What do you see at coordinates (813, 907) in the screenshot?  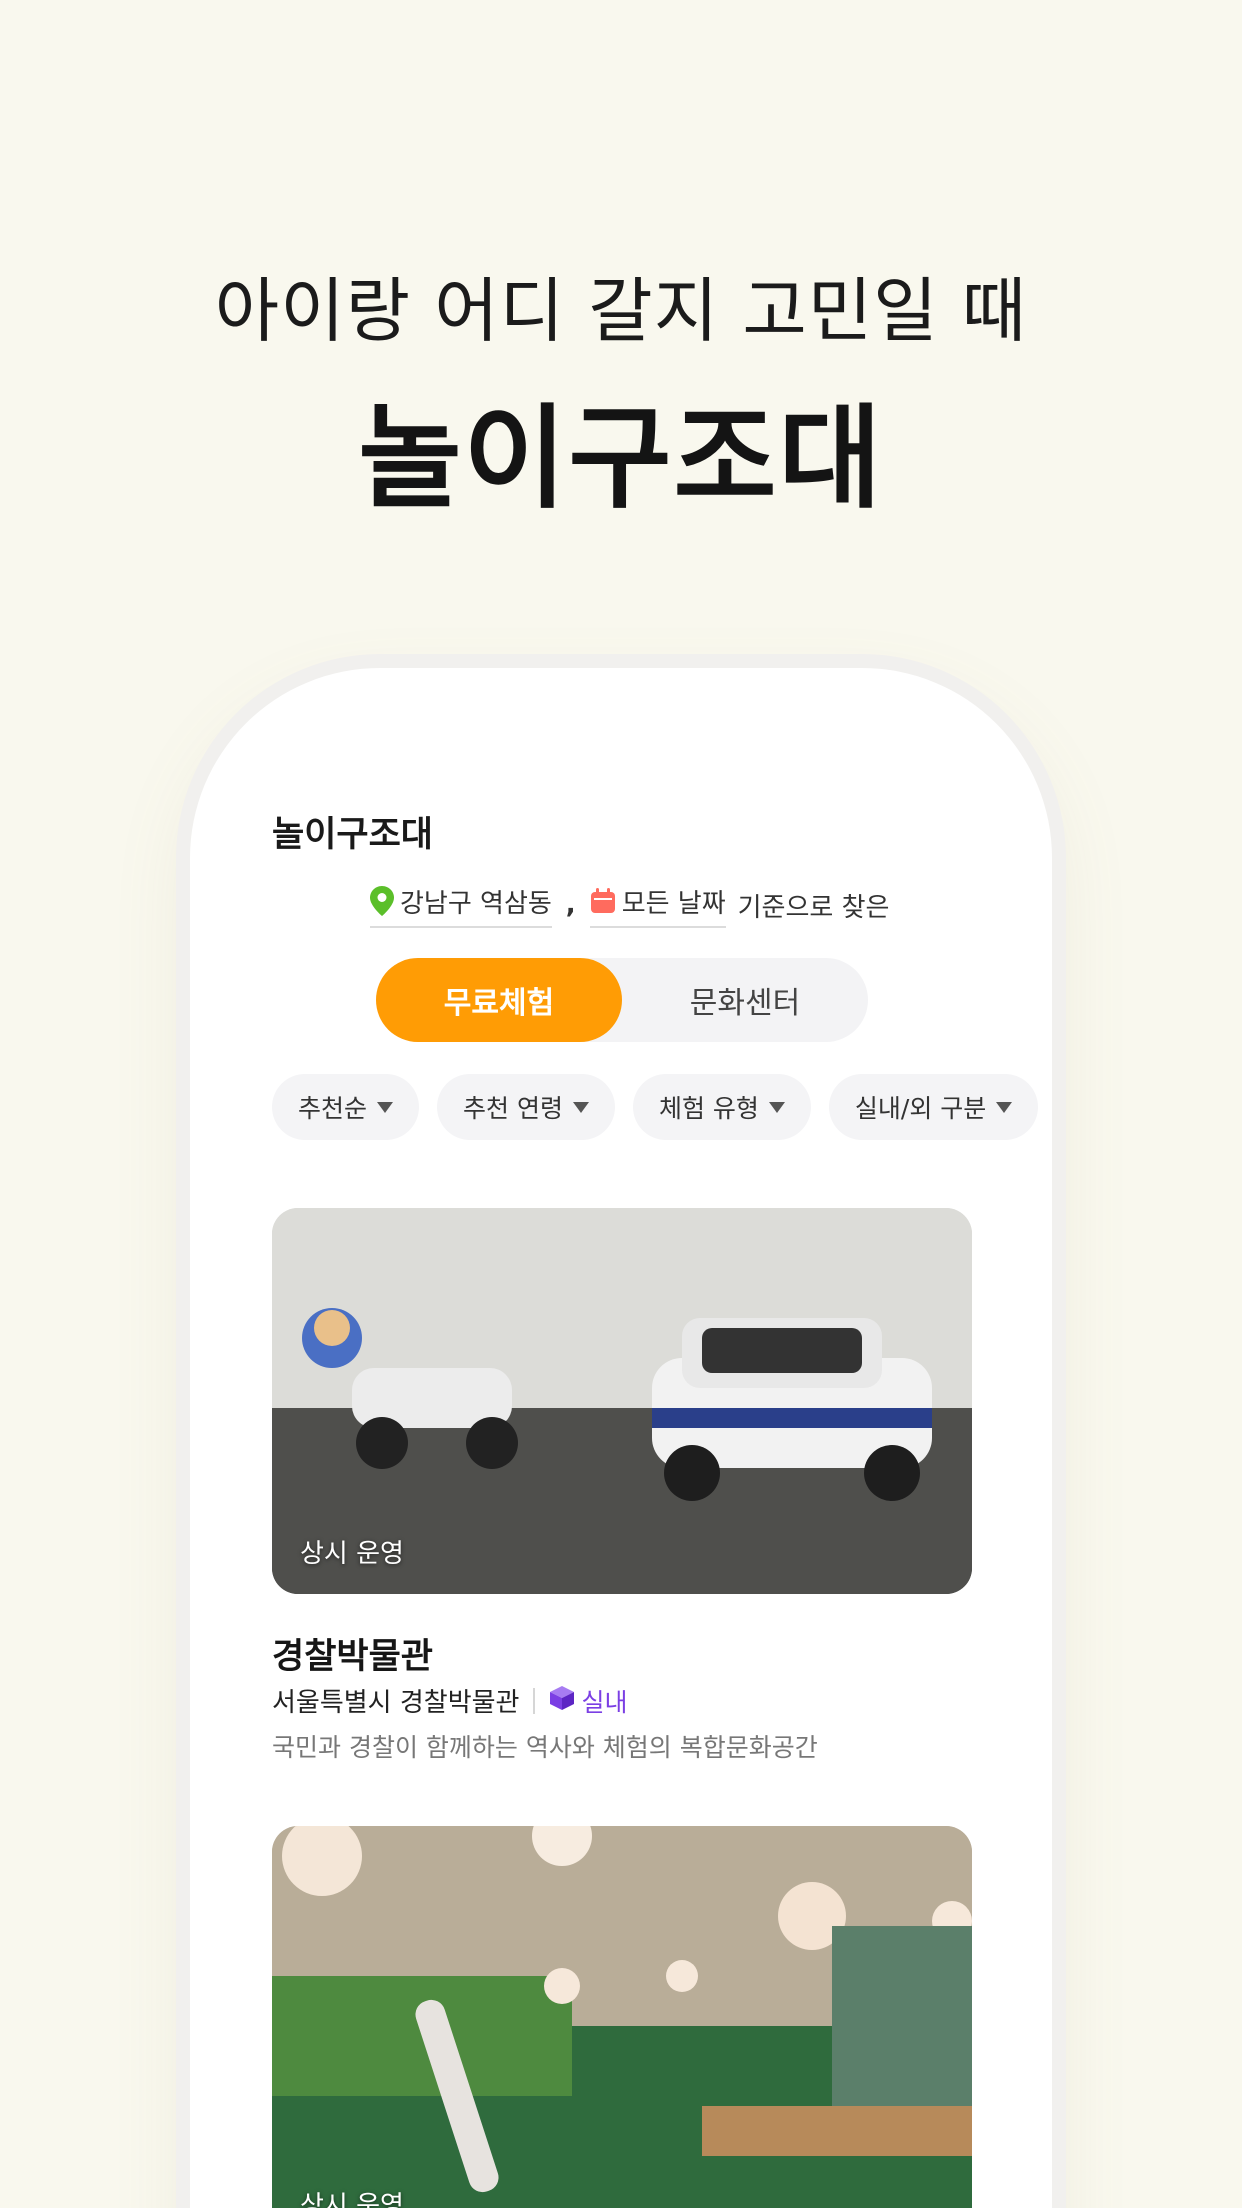 I see `criteria-suffix: 기준으로 찾은` at bounding box center [813, 907].